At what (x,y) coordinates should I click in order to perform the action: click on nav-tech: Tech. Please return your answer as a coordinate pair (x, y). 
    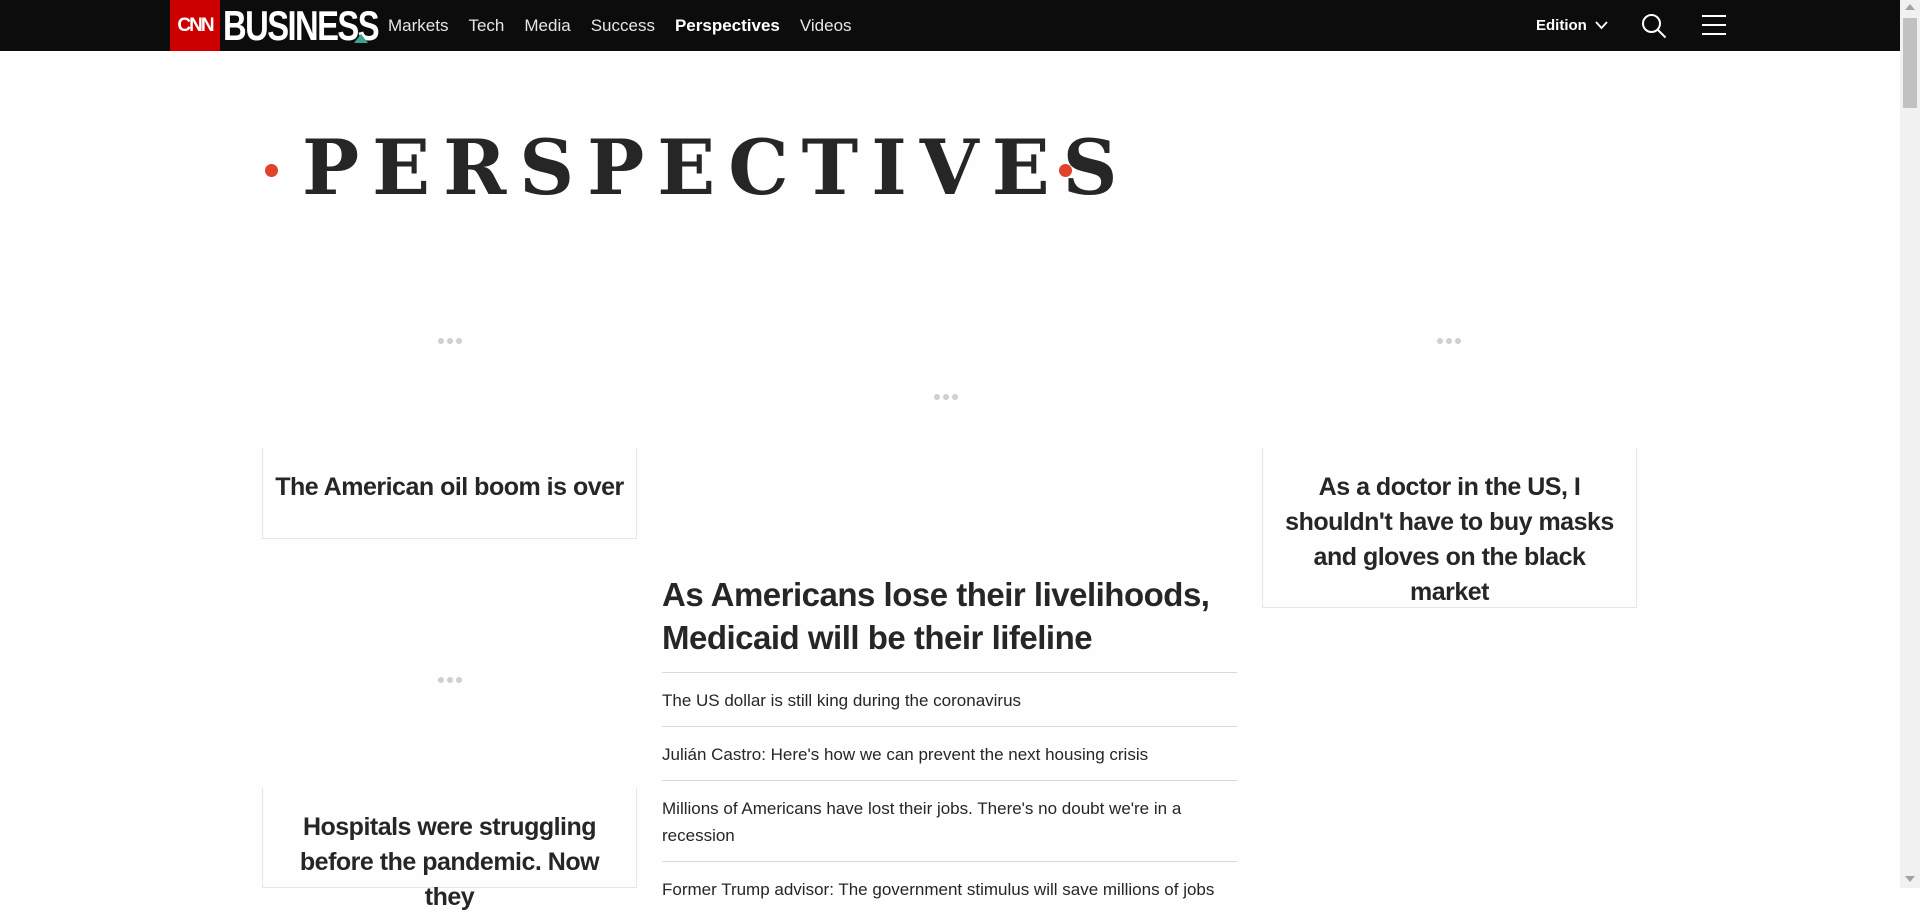
    Looking at the image, I should click on (486, 26).